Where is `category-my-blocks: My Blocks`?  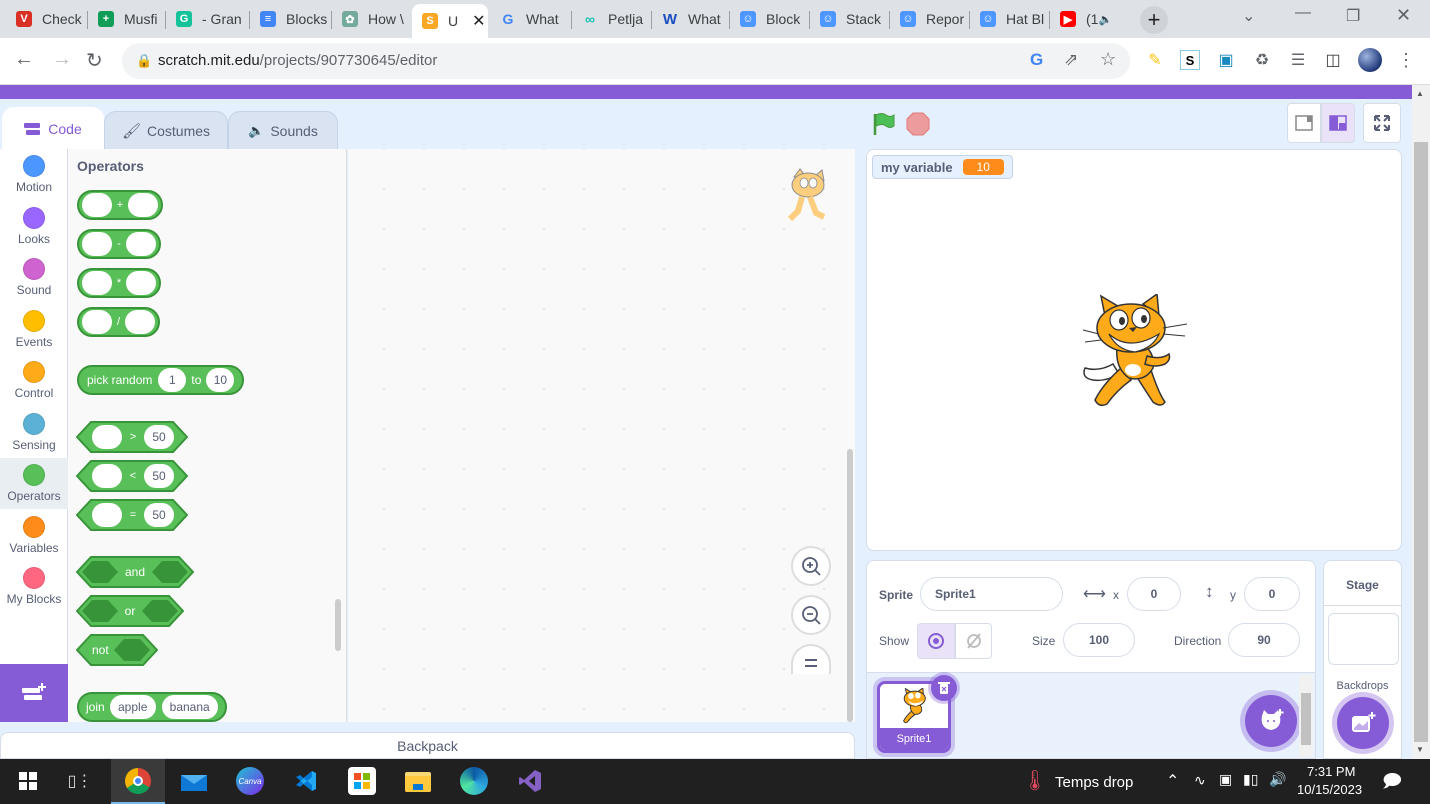 category-my-blocks: My Blocks is located at coordinates (34, 586).